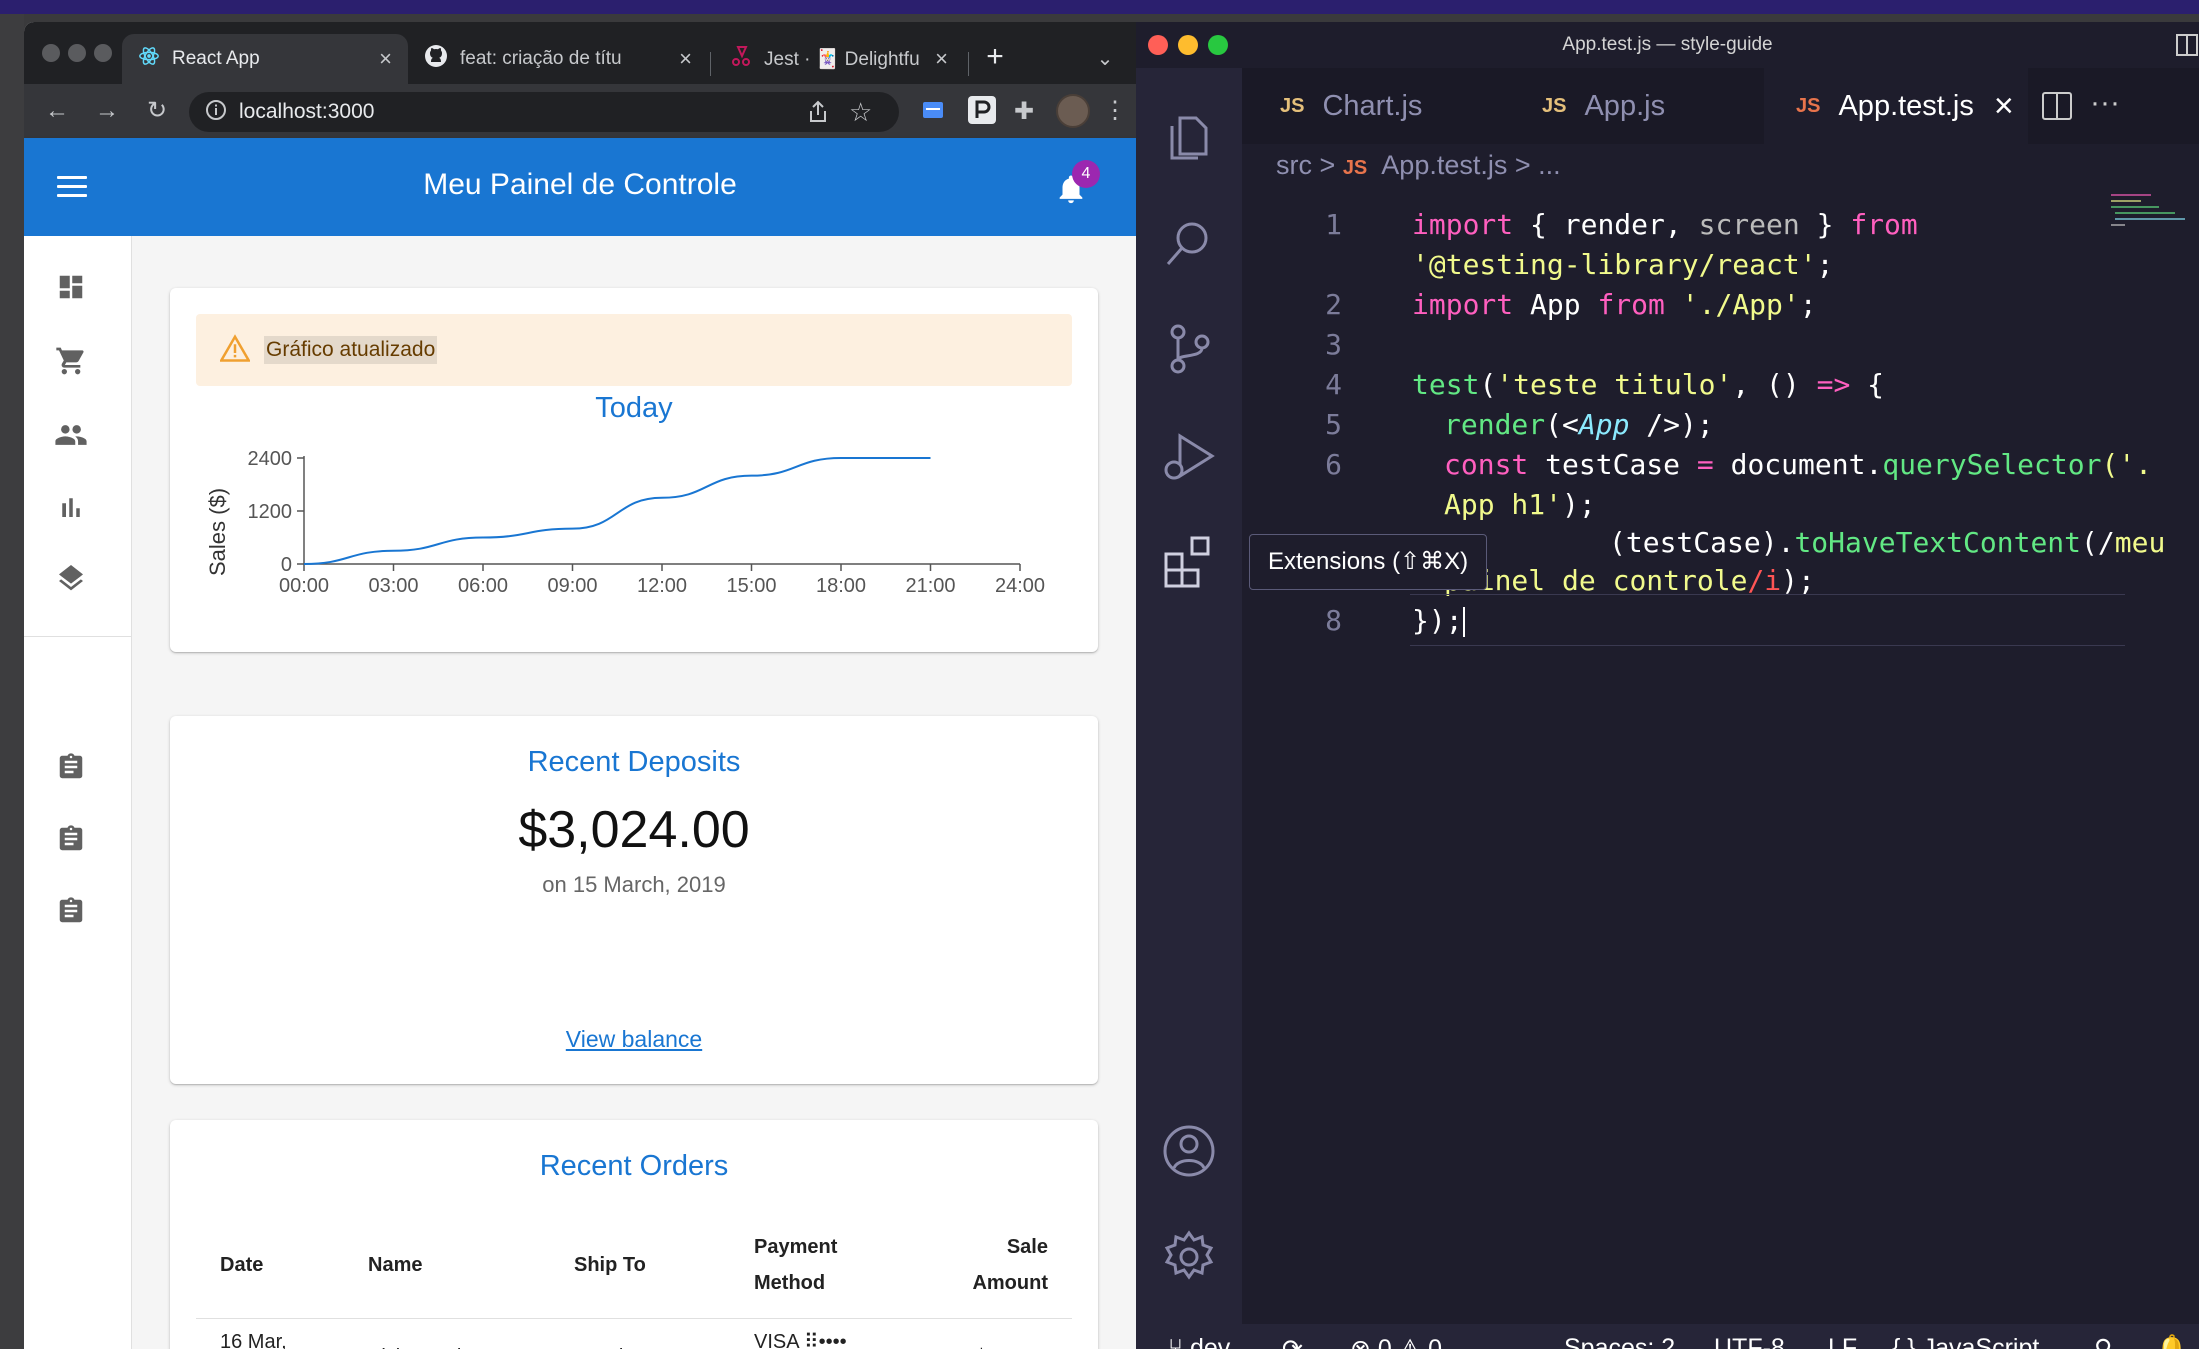  Describe the element at coordinates (1667, 44) in the screenshot. I see `window-title: App.test.js — style-guide` at that location.